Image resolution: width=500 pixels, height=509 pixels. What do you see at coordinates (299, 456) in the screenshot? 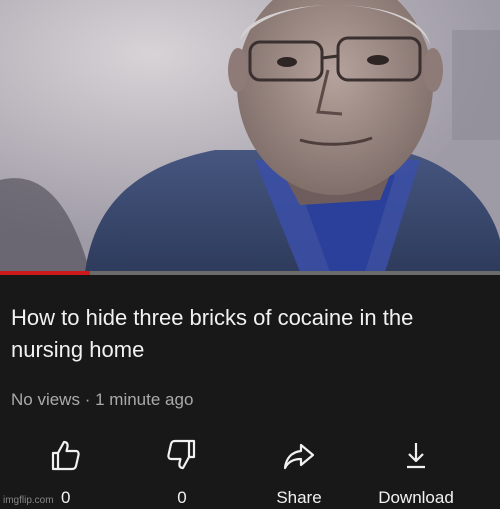
I see `share-arrow-icon` at bounding box center [299, 456].